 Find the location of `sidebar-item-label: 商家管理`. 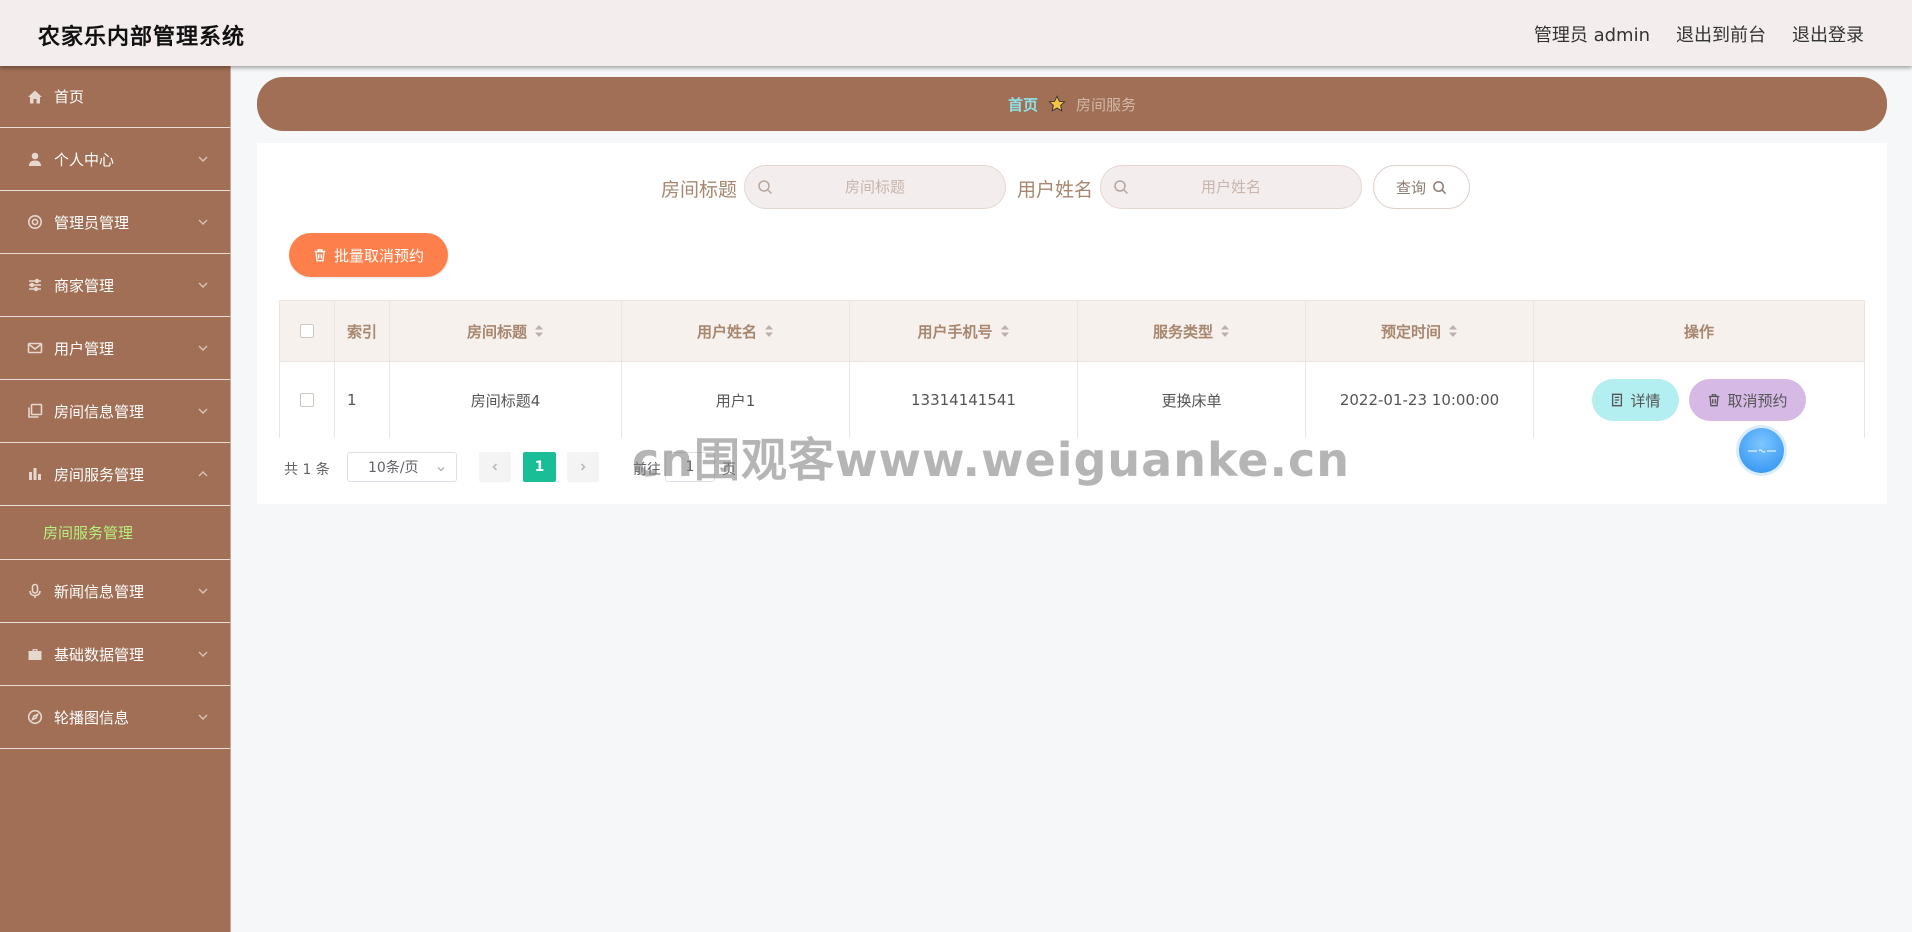

sidebar-item-label: 商家管理 is located at coordinates (84, 285).